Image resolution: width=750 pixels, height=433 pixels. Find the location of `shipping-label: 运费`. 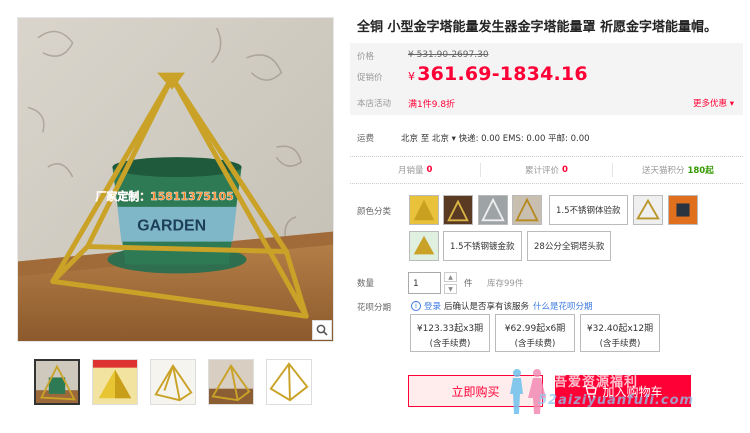

shipping-label: 运费 is located at coordinates (366, 139).